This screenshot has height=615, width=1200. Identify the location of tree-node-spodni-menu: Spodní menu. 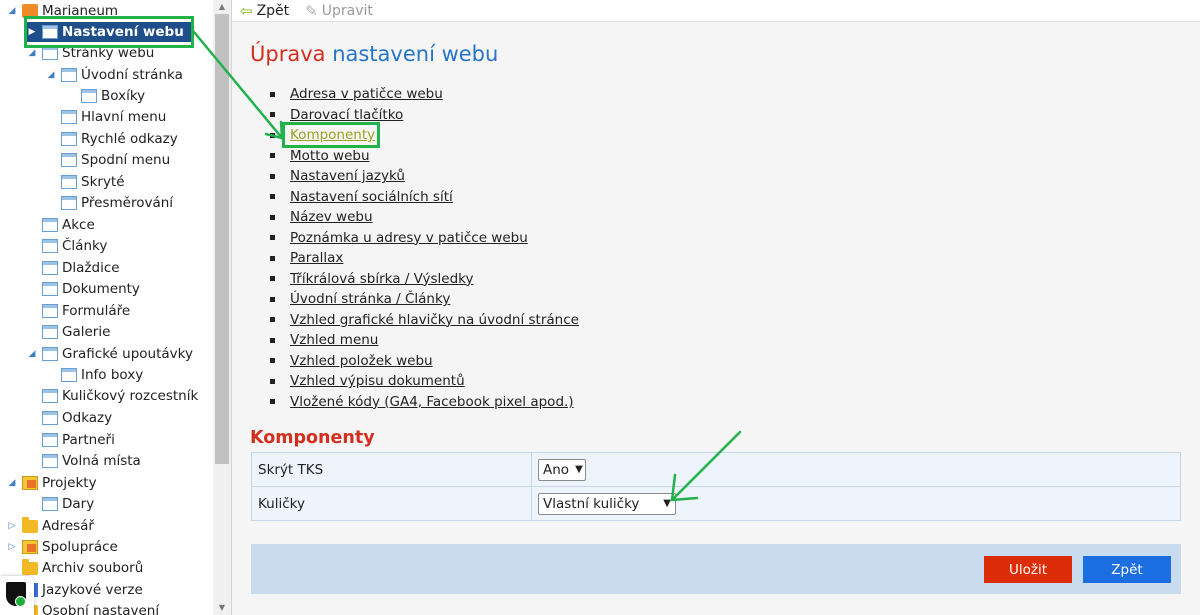
(107, 160).